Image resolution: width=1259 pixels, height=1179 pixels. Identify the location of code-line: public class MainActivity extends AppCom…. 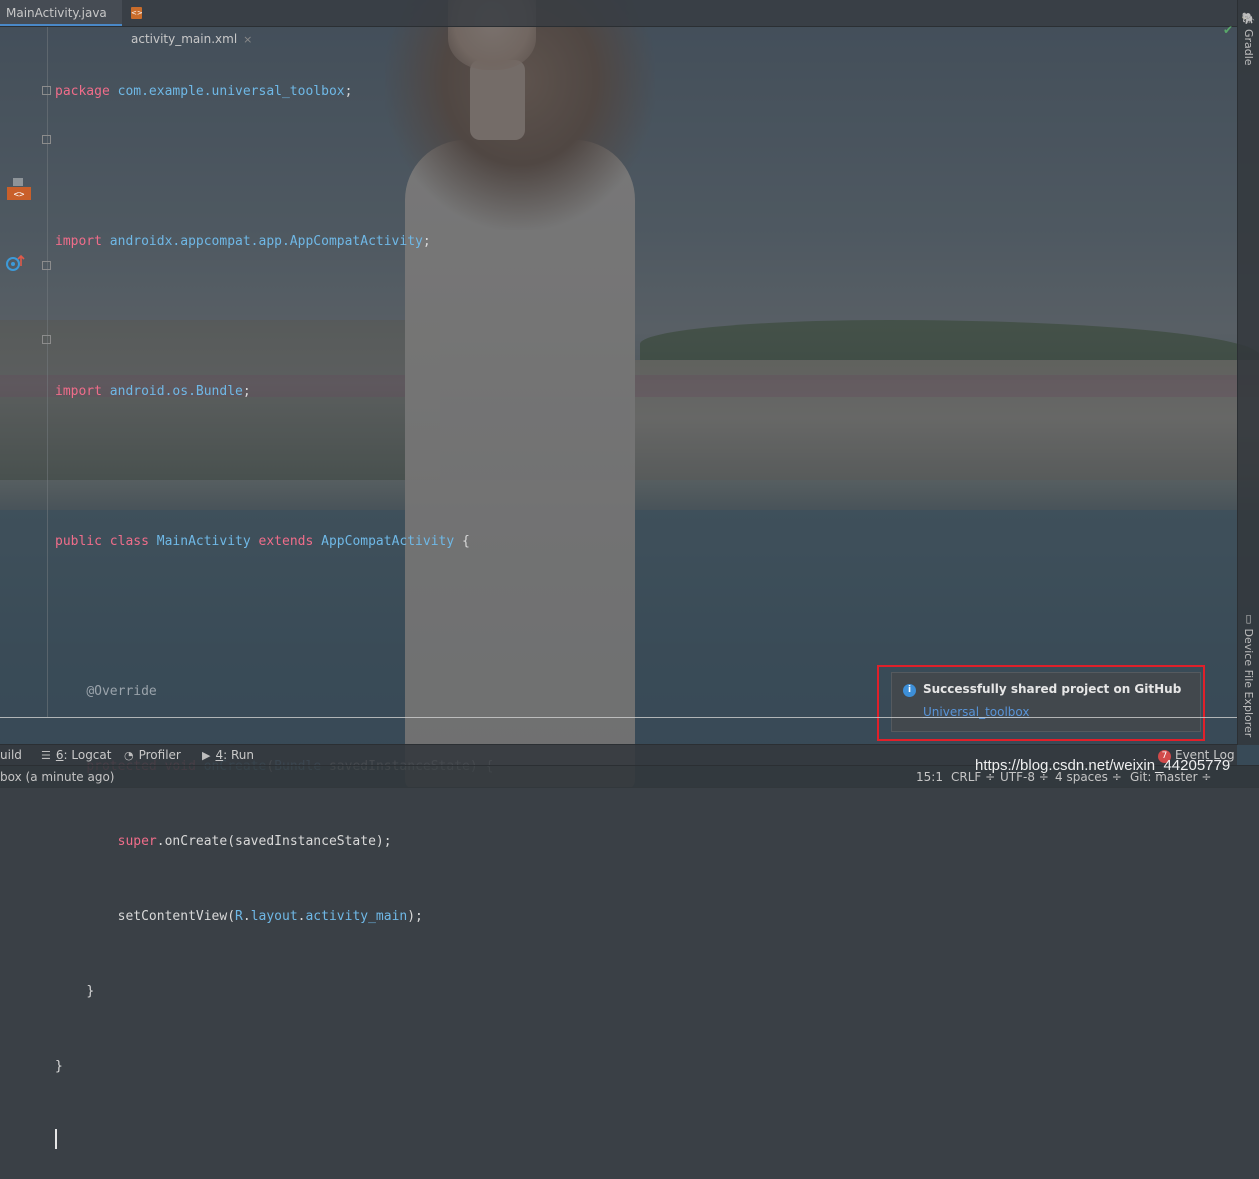
(262, 541).